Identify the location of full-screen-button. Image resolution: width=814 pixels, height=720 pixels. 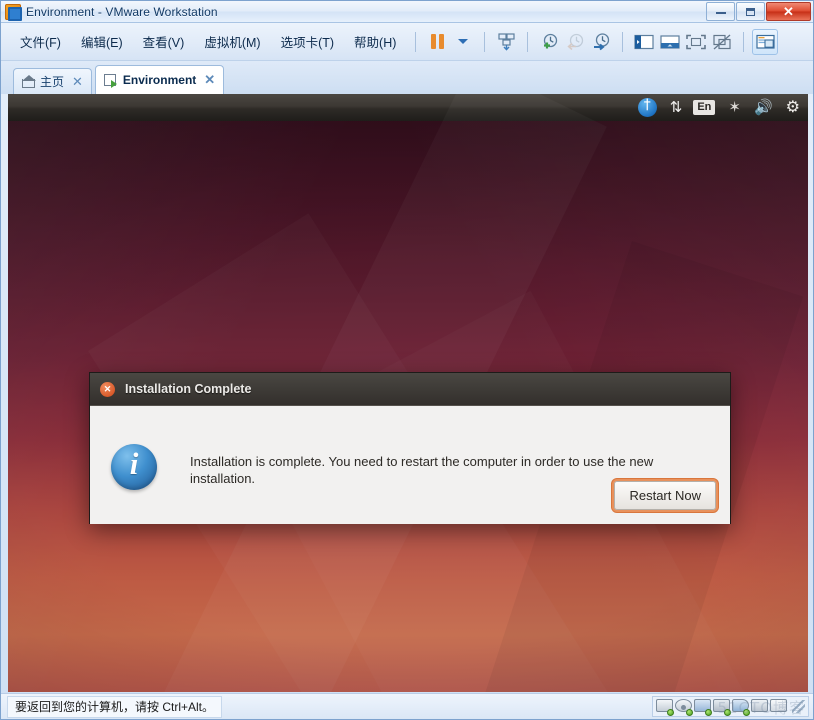
(696, 42).